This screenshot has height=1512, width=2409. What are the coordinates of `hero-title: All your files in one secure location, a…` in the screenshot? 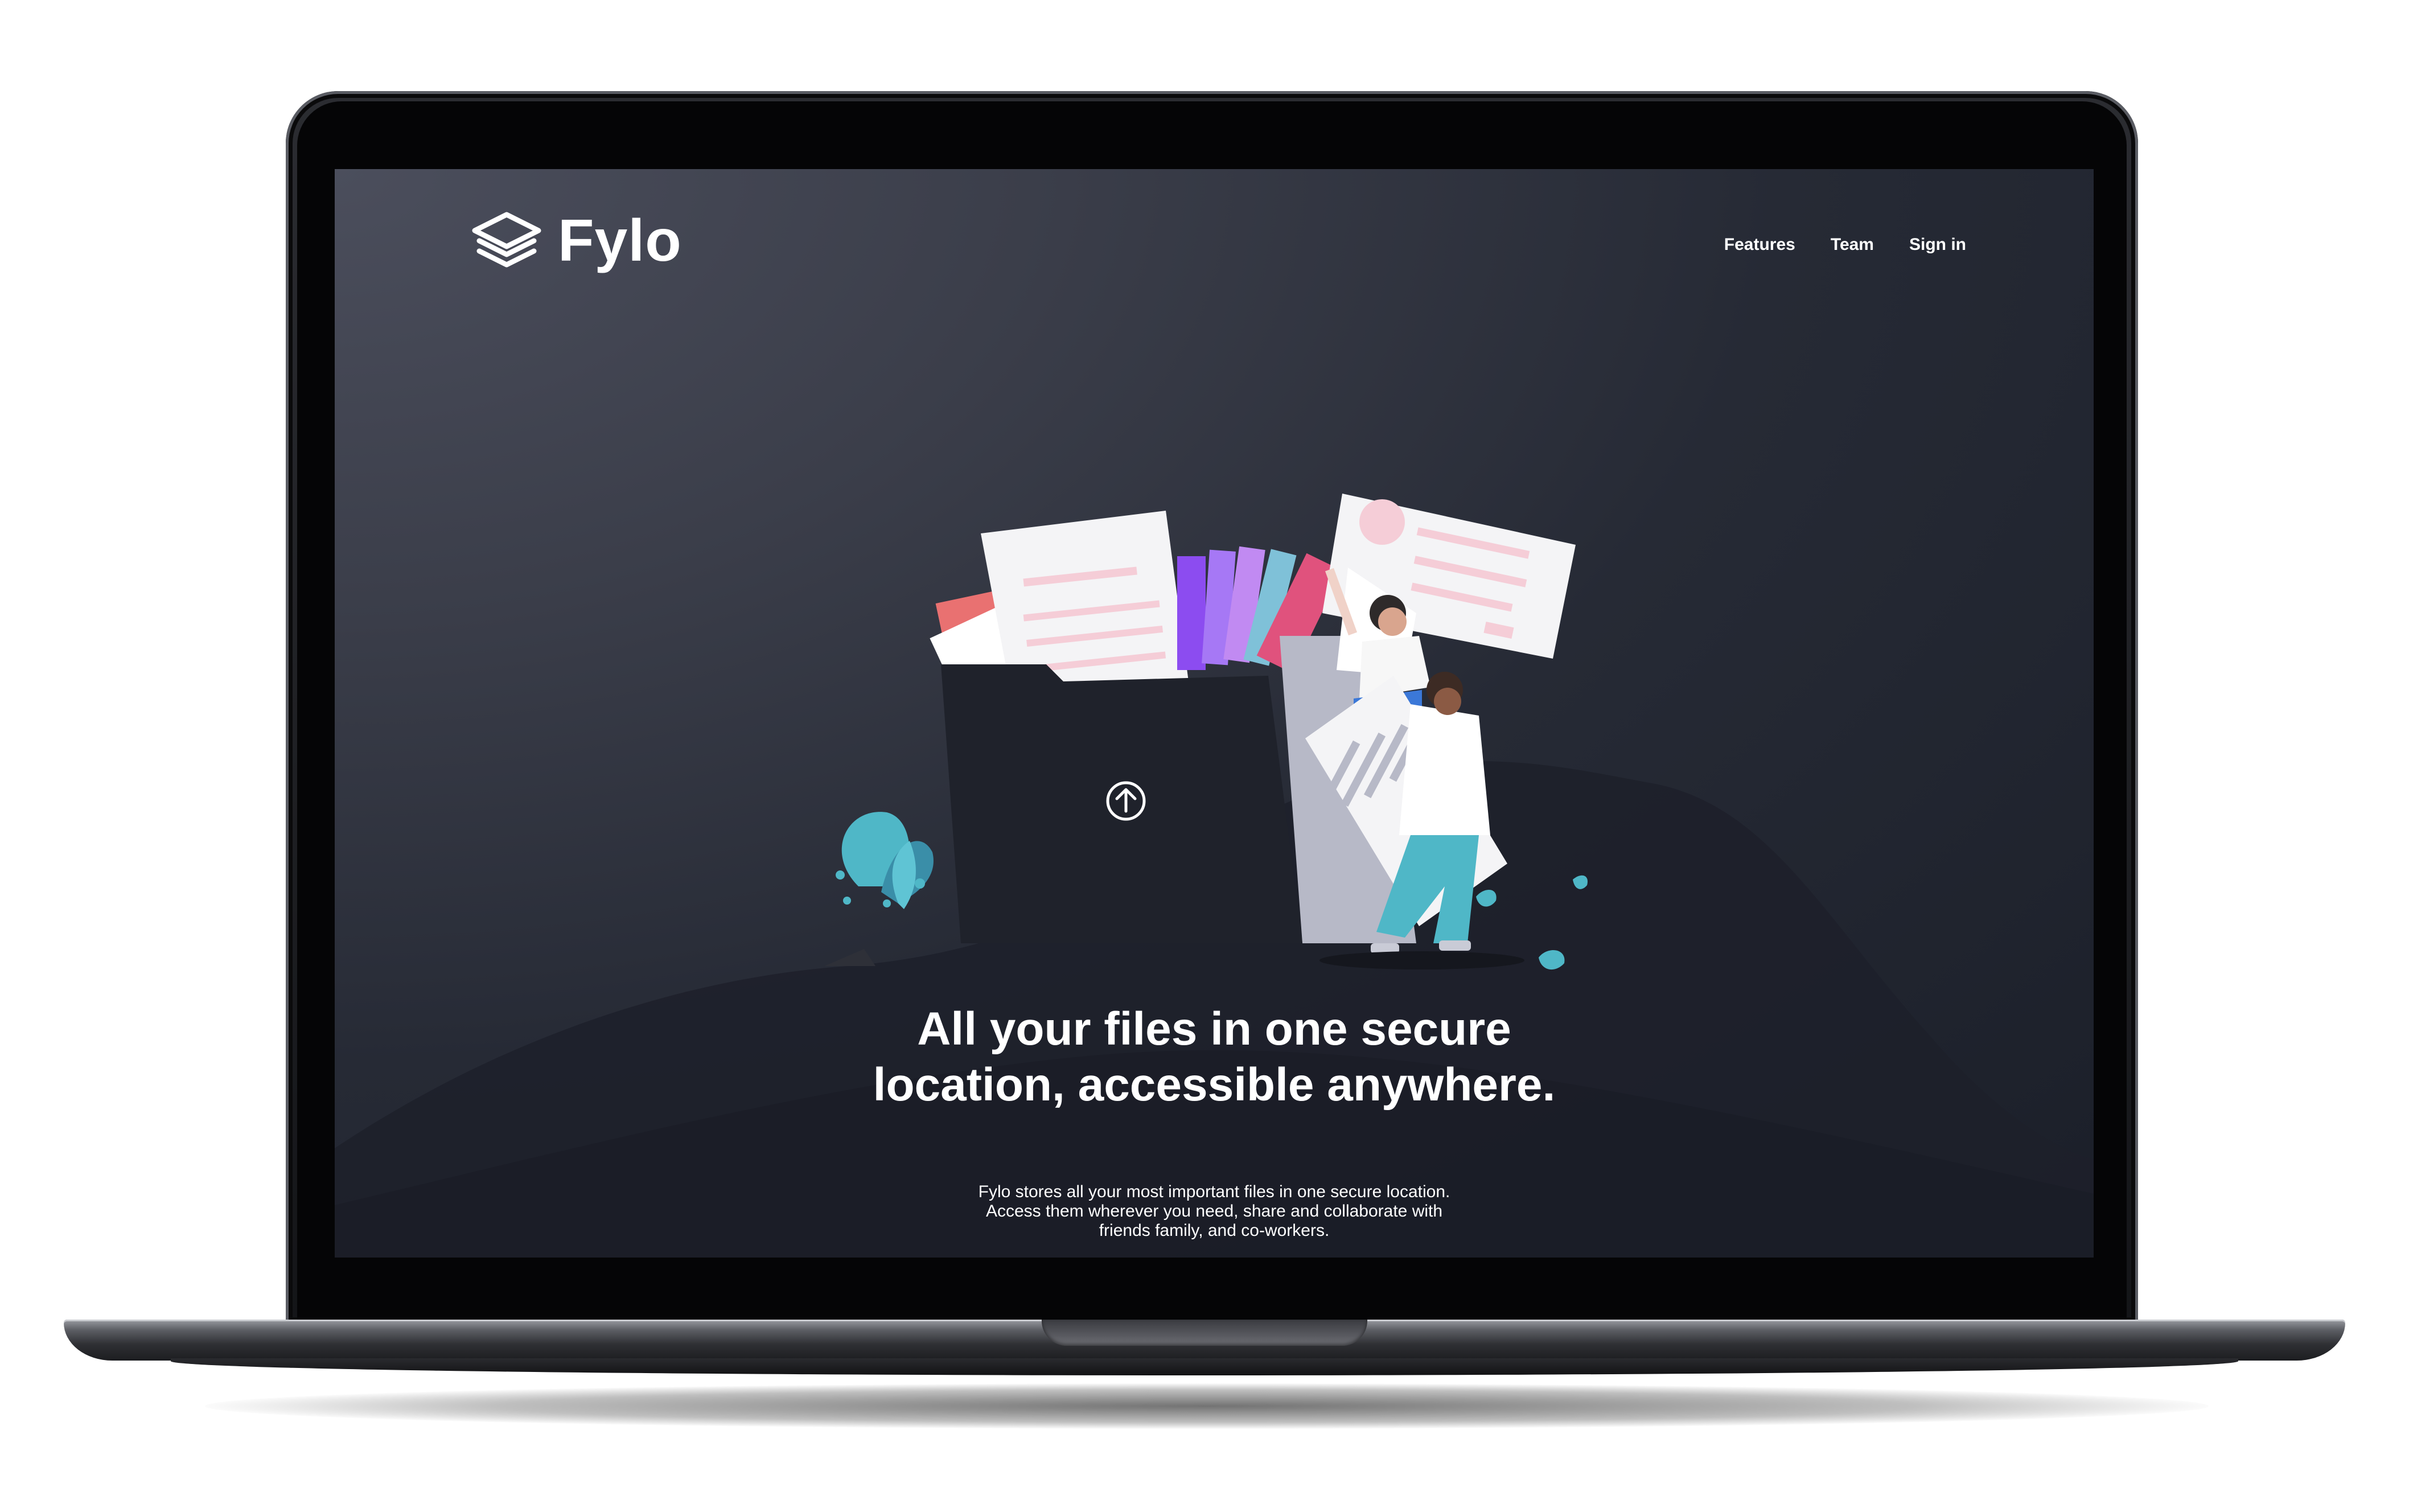 It's located at (1215, 1057).